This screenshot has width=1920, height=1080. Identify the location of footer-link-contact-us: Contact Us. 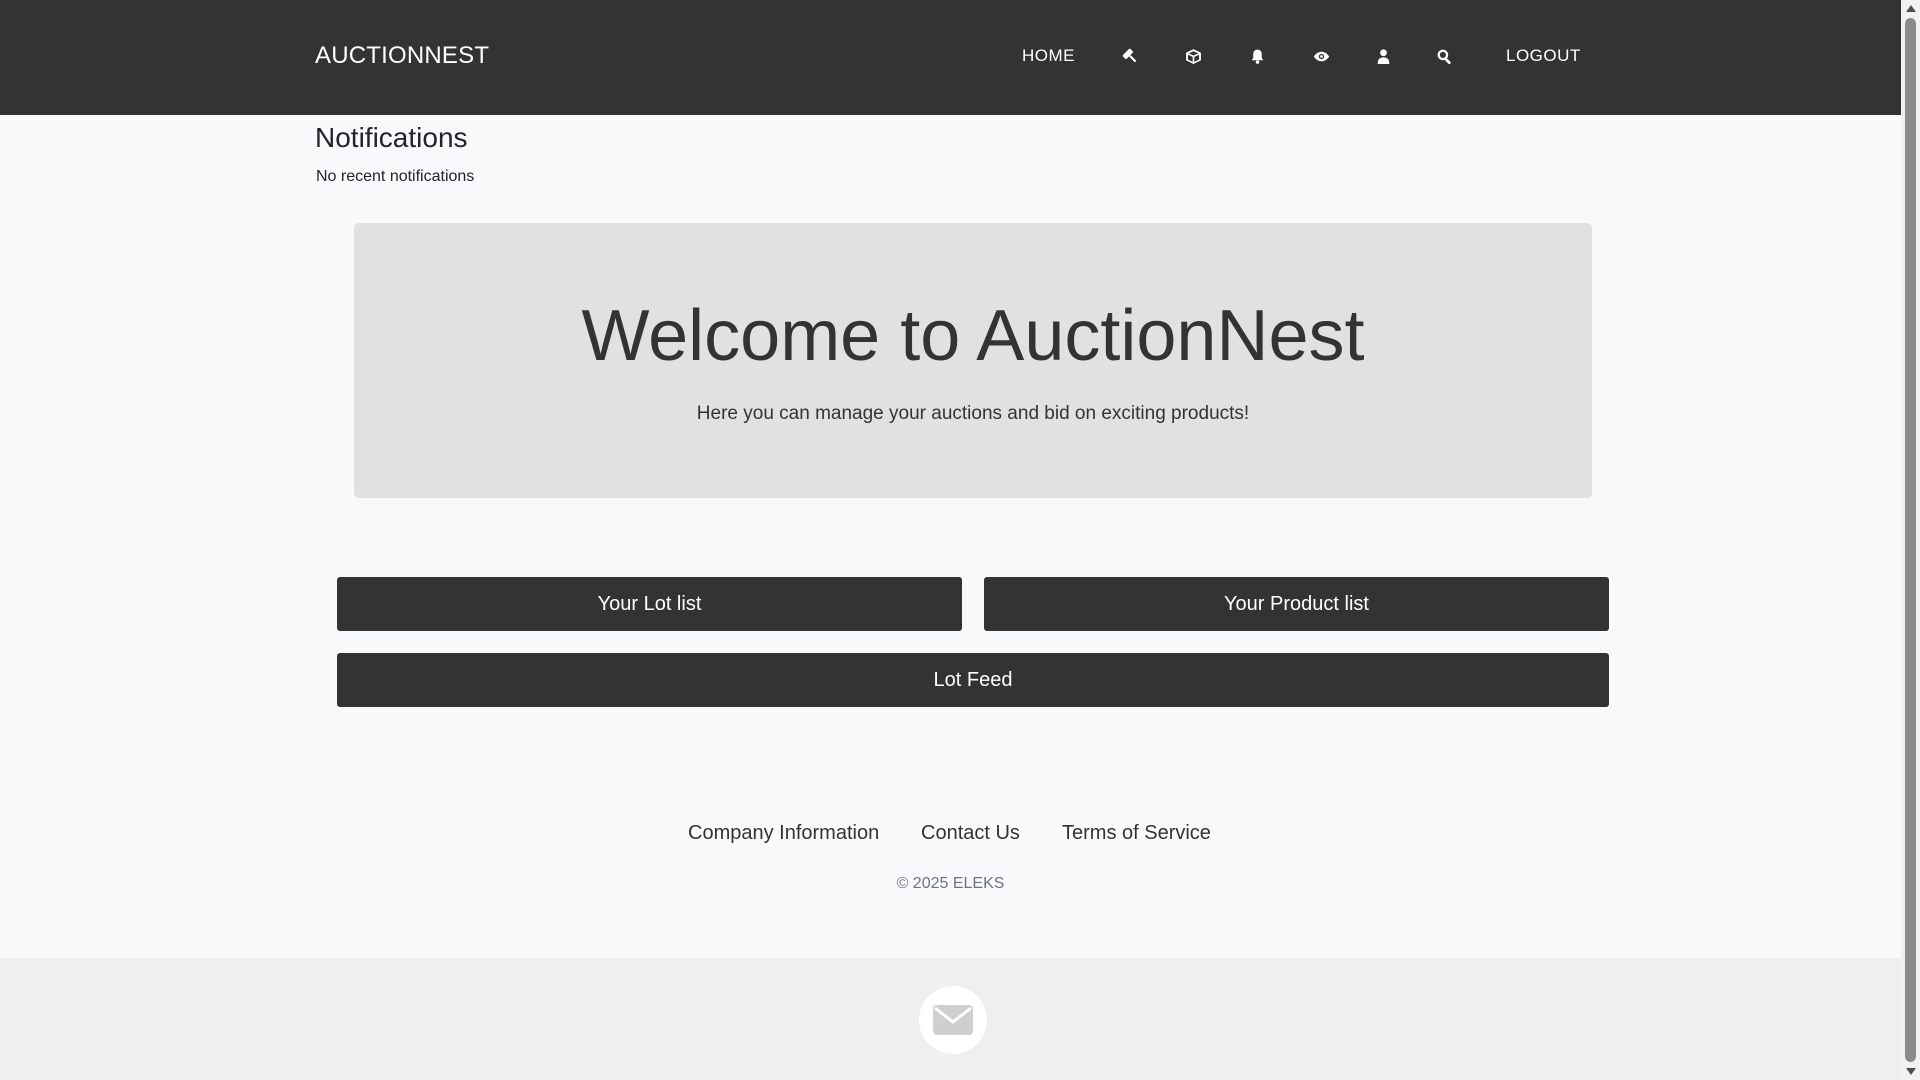
(970, 833).